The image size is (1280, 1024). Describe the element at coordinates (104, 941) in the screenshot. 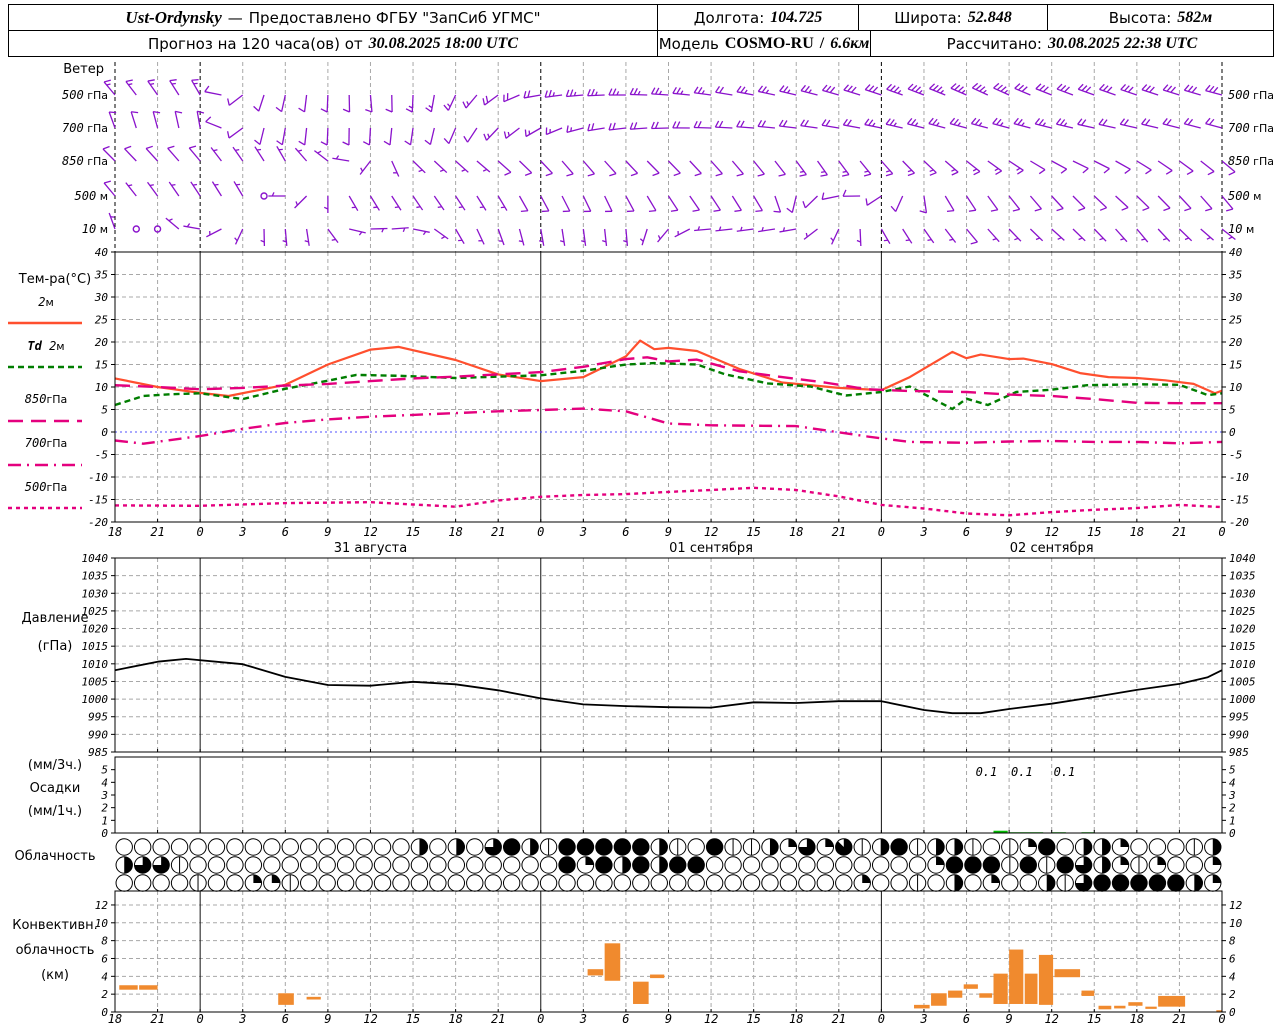

I see `conv-tick-left: 8` at that location.